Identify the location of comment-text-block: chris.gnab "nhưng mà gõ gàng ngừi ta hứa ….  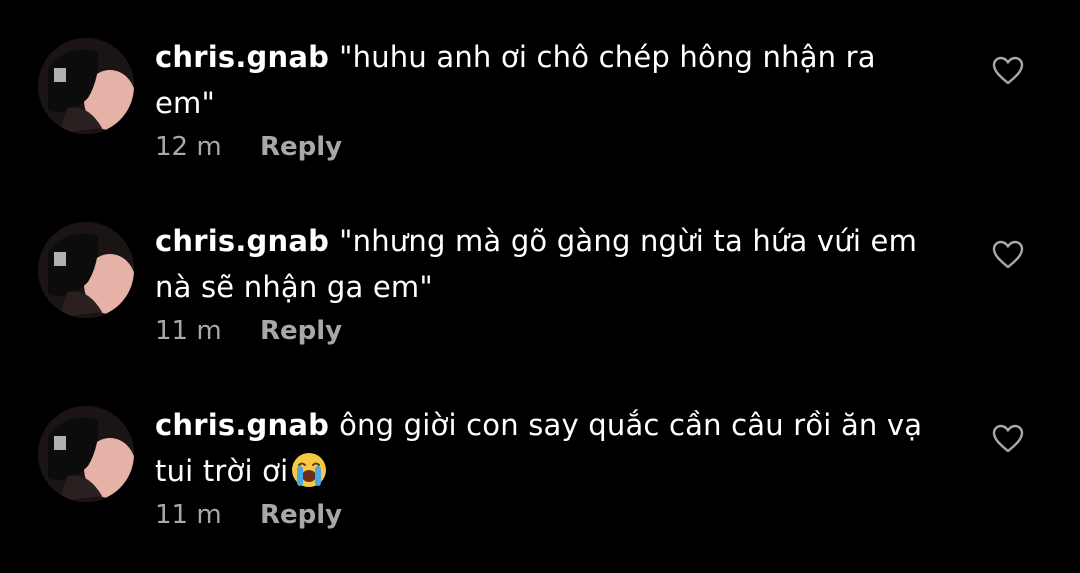
(545, 264).